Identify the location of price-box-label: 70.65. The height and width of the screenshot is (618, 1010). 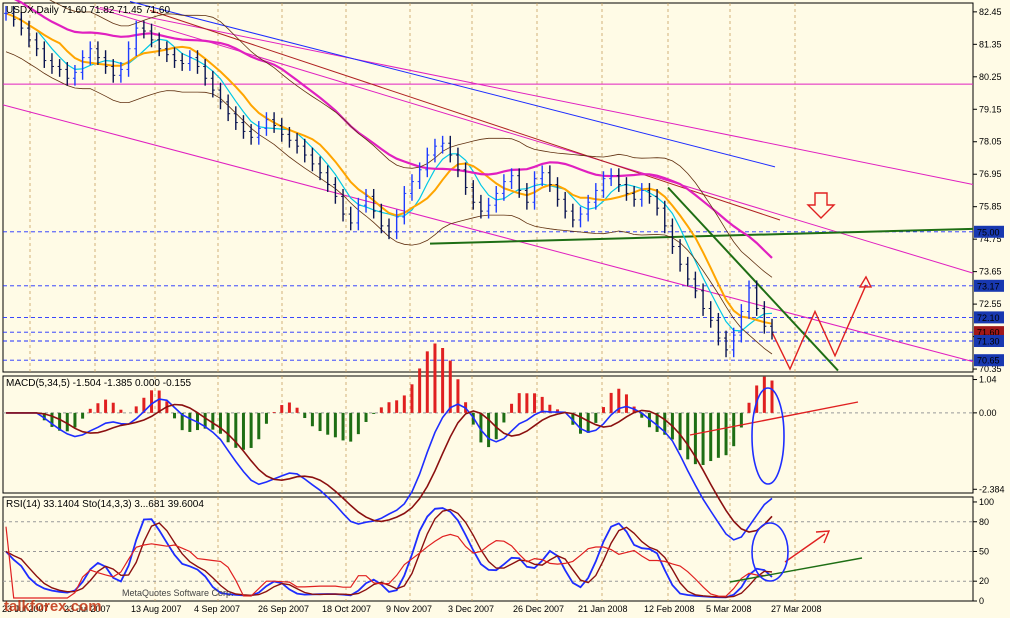
(988, 361).